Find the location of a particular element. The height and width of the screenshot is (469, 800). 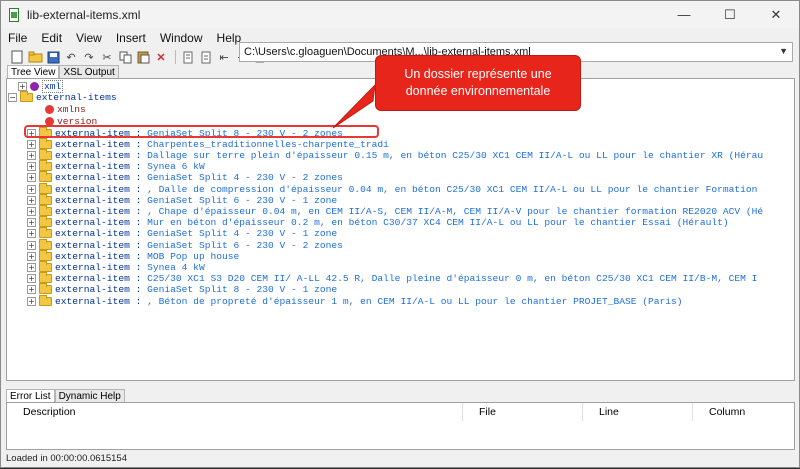

app-icon is located at coordinates (14, 14).